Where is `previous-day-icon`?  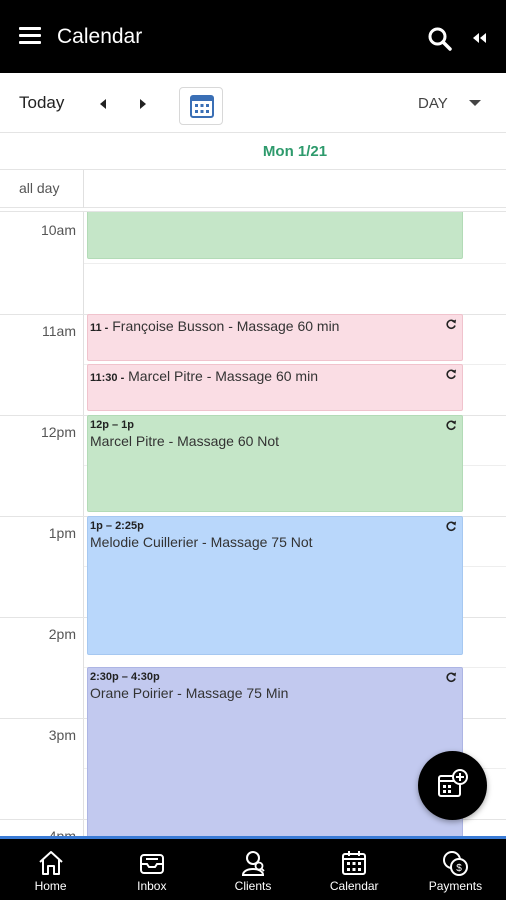
previous-day-icon is located at coordinates (103, 104).